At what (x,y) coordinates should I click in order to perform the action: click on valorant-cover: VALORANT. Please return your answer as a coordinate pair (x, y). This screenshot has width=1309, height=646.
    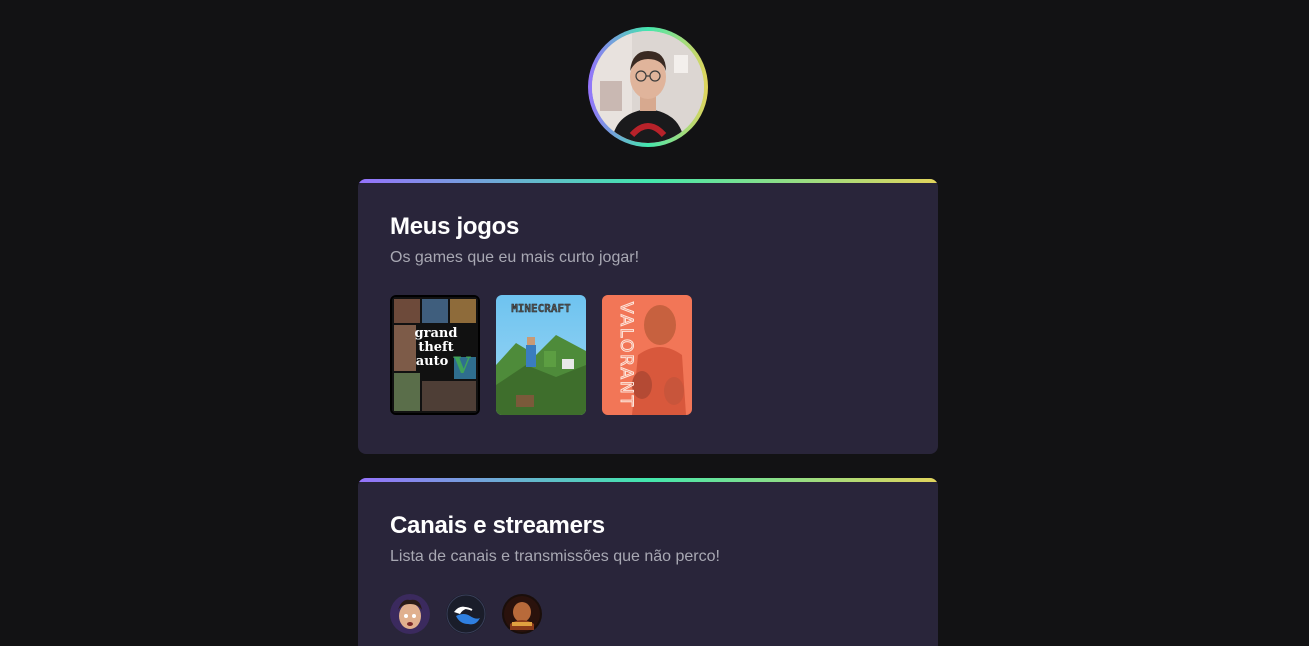
    Looking at the image, I should click on (647, 355).